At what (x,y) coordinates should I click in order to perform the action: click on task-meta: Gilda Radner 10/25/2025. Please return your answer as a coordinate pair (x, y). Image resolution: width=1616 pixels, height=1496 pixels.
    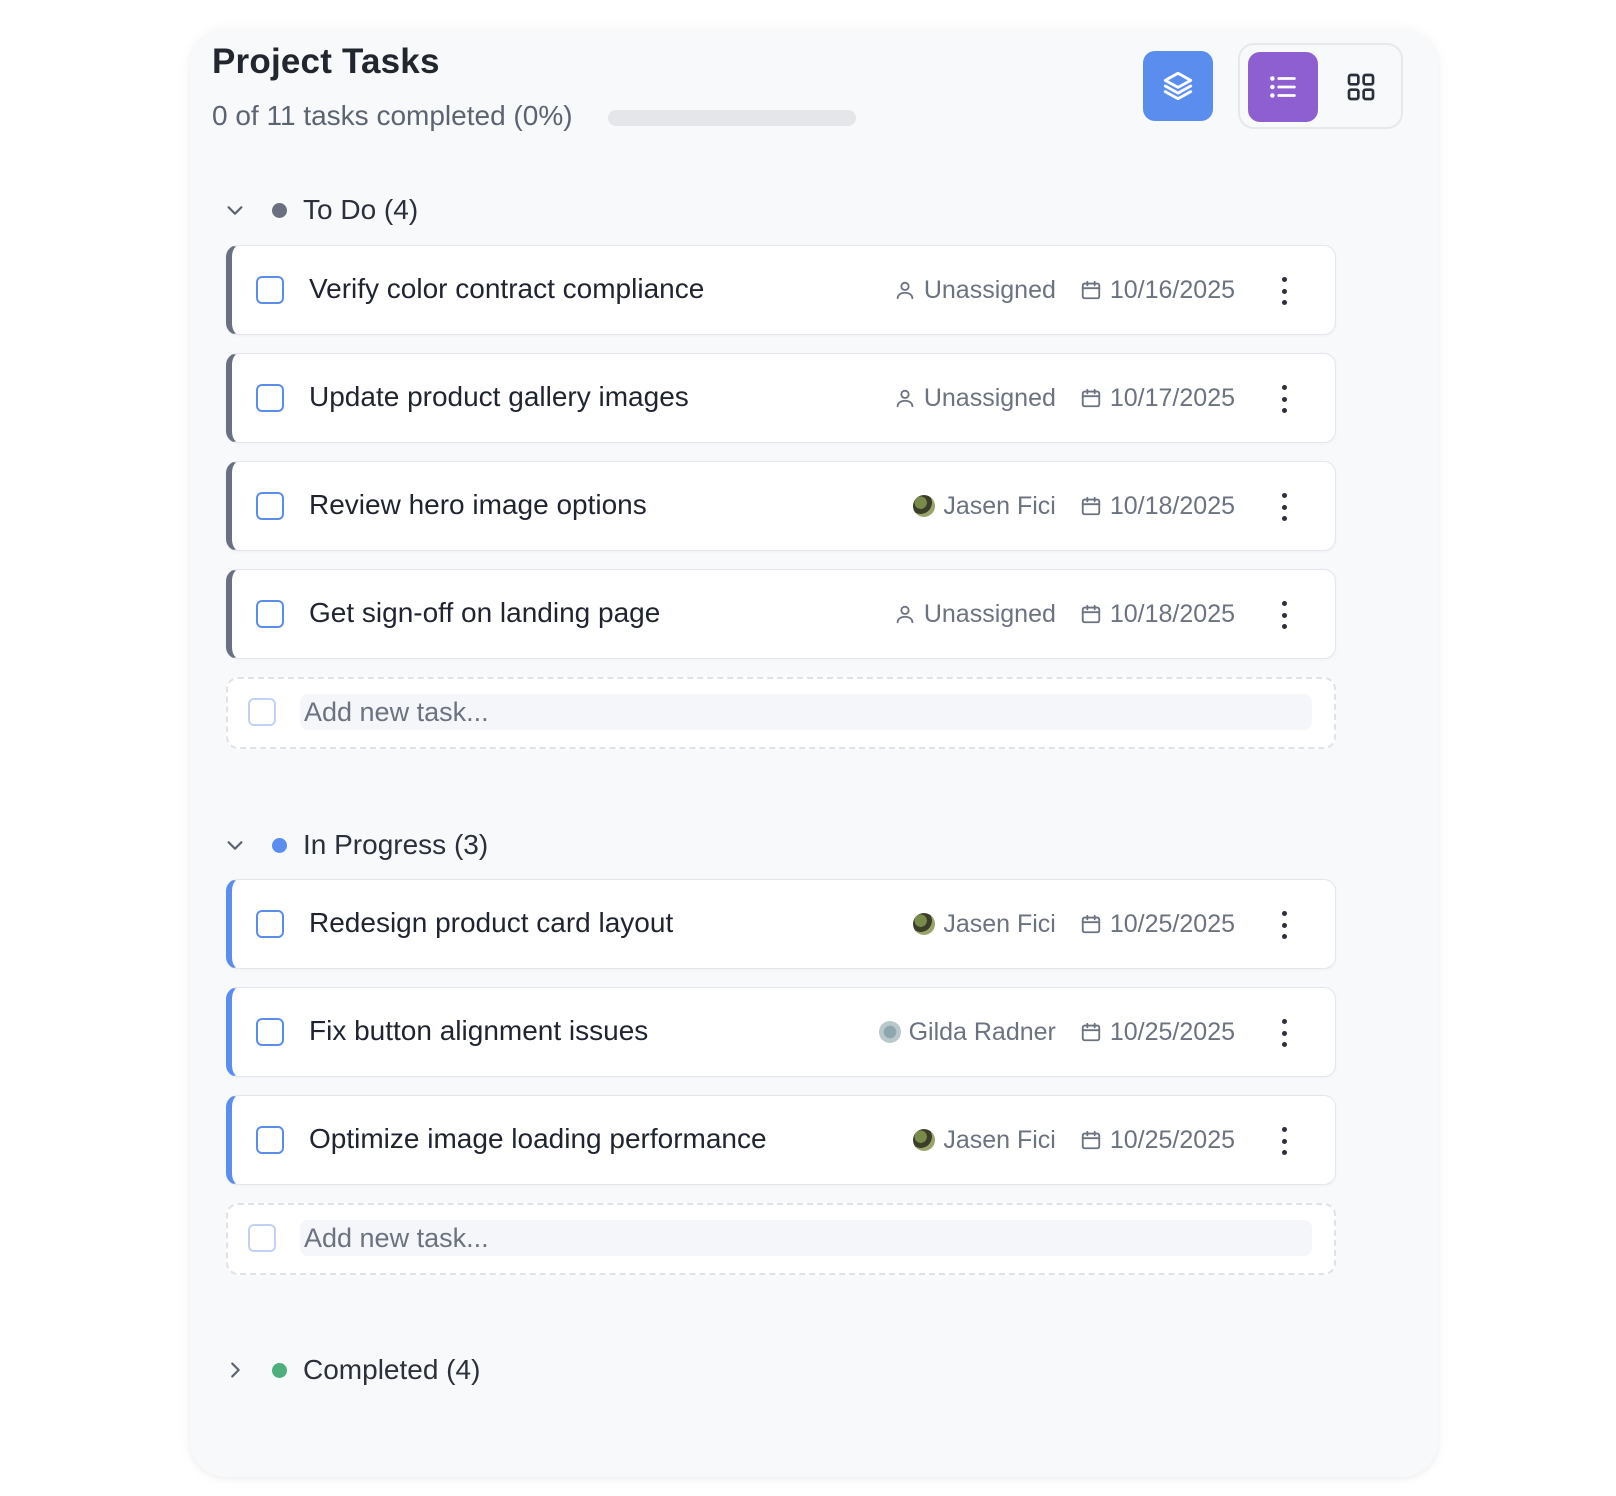
    Looking at the image, I should click on (1056, 1032).